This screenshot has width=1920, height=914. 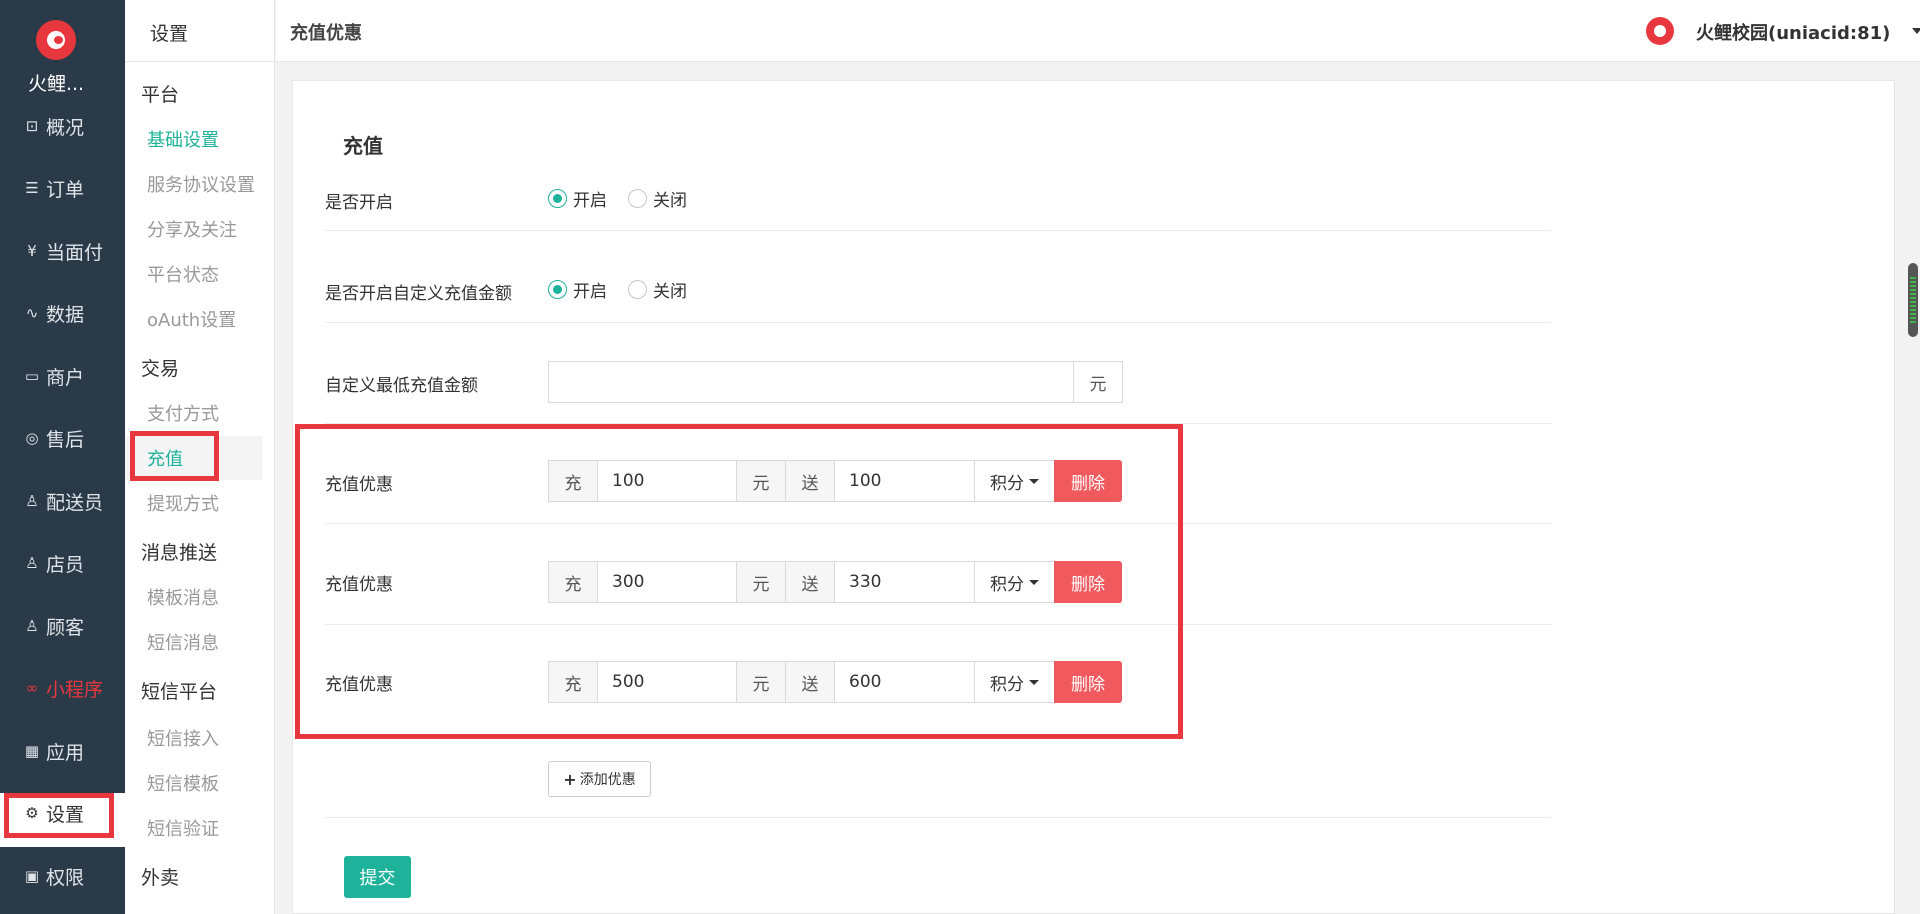 What do you see at coordinates (183, 828) in the screenshot?
I see `subnav-item-sms-verify: 短信验证` at bounding box center [183, 828].